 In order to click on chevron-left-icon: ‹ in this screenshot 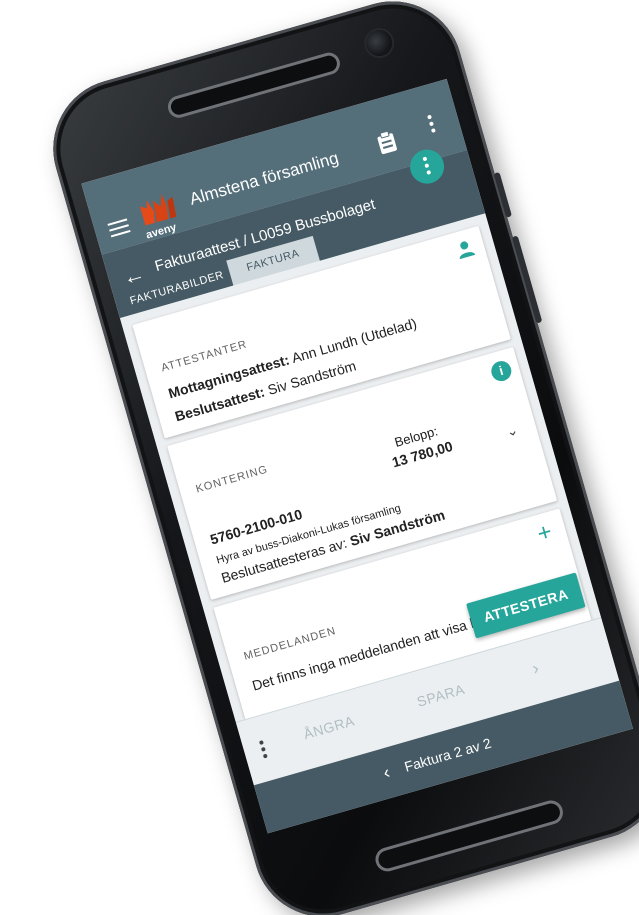, I will do `click(387, 773)`.